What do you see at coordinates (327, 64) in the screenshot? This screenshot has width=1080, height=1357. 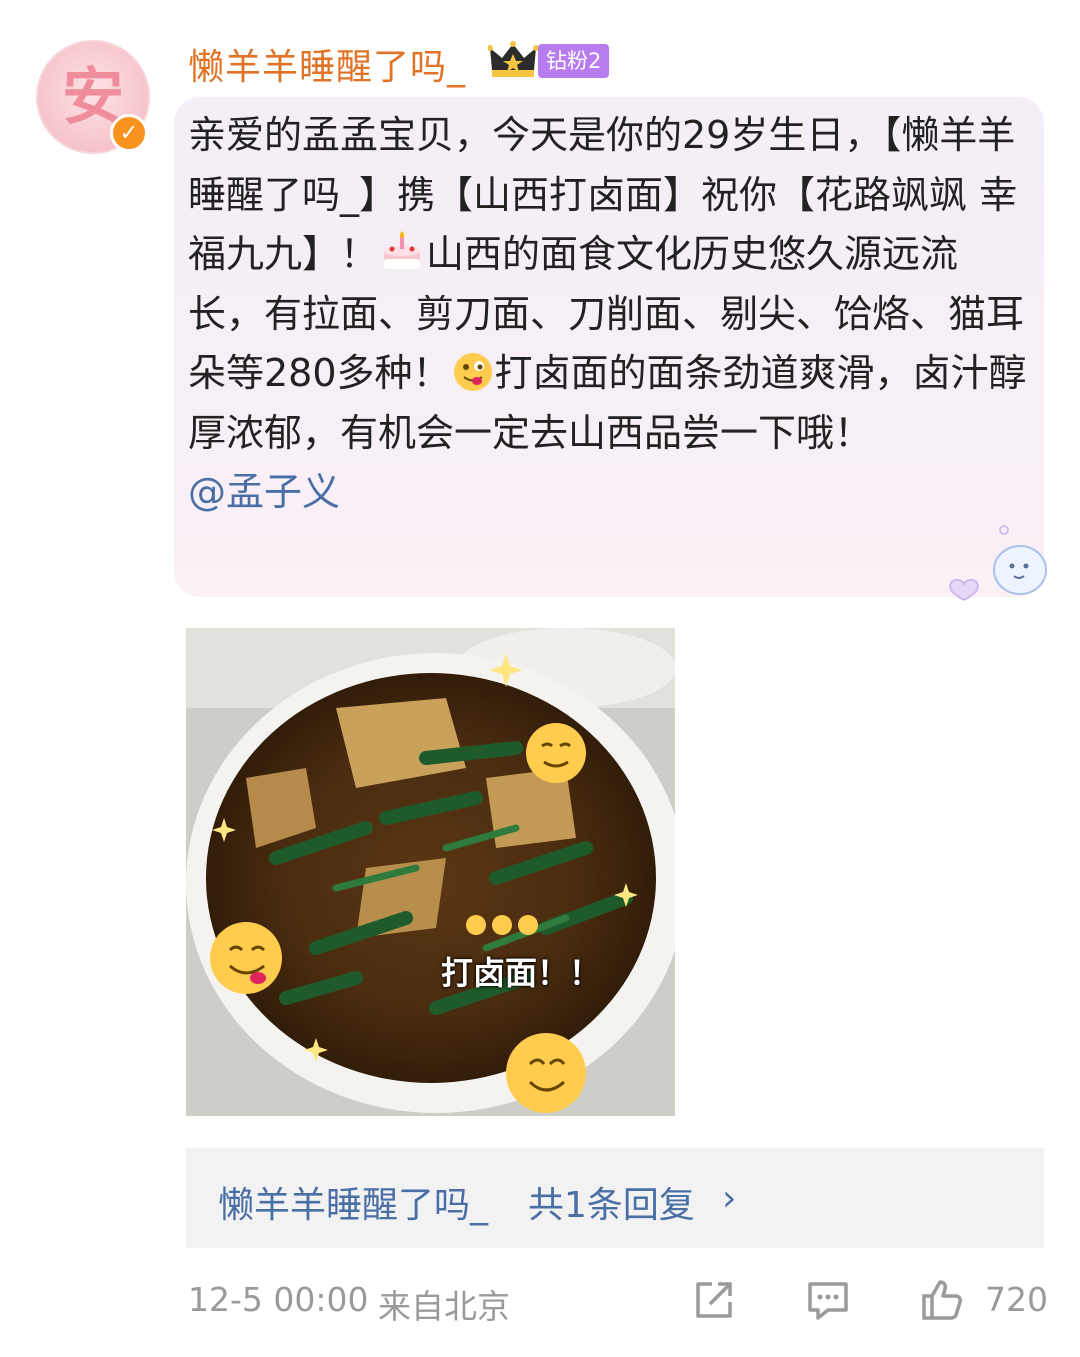 I see `username: 懒羊羊睡醒了吗_` at bounding box center [327, 64].